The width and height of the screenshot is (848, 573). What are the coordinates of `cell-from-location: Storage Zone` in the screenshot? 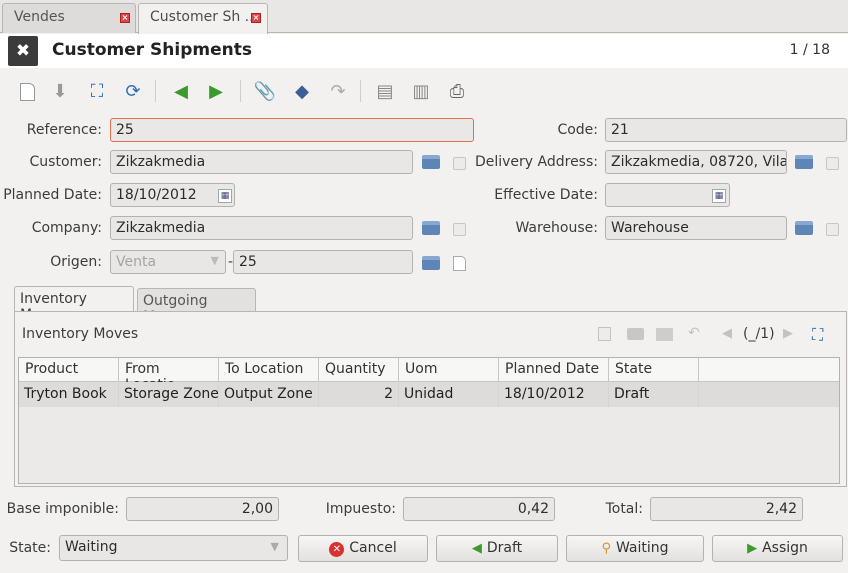 It's located at (169, 395).